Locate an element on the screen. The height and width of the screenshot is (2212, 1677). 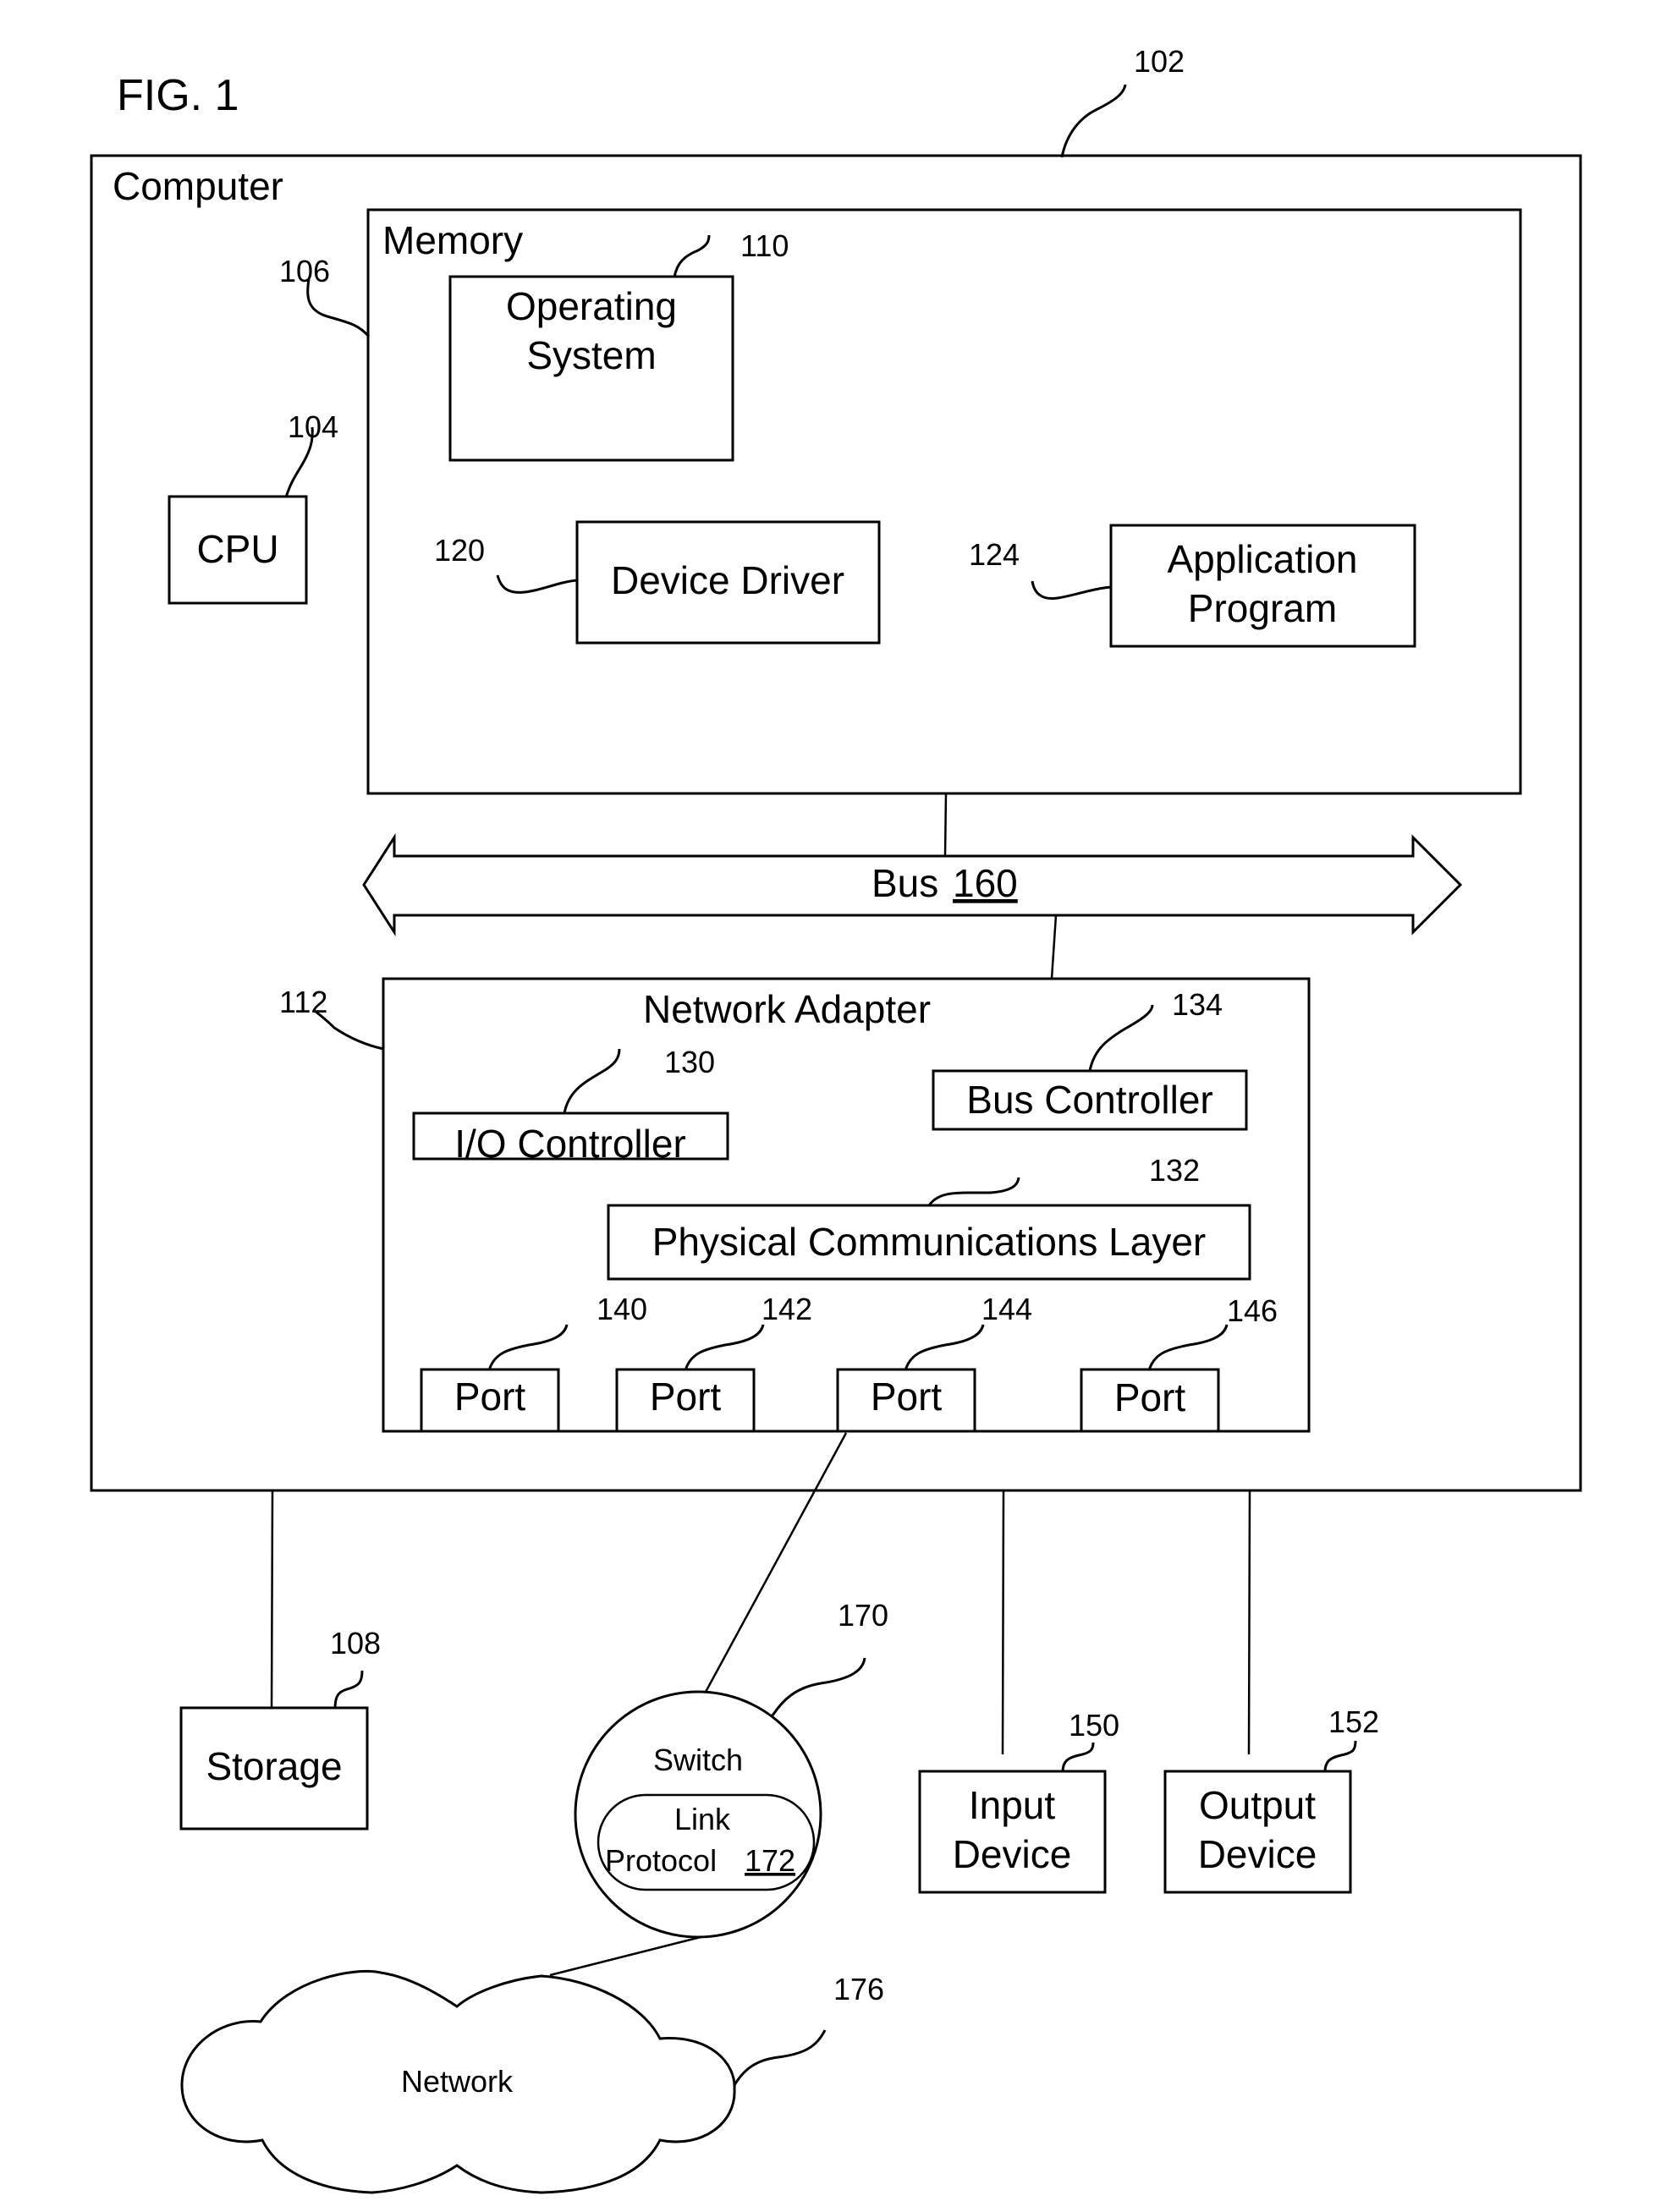
input-device: Input Device 150 is located at coordinates (1018, 1801).